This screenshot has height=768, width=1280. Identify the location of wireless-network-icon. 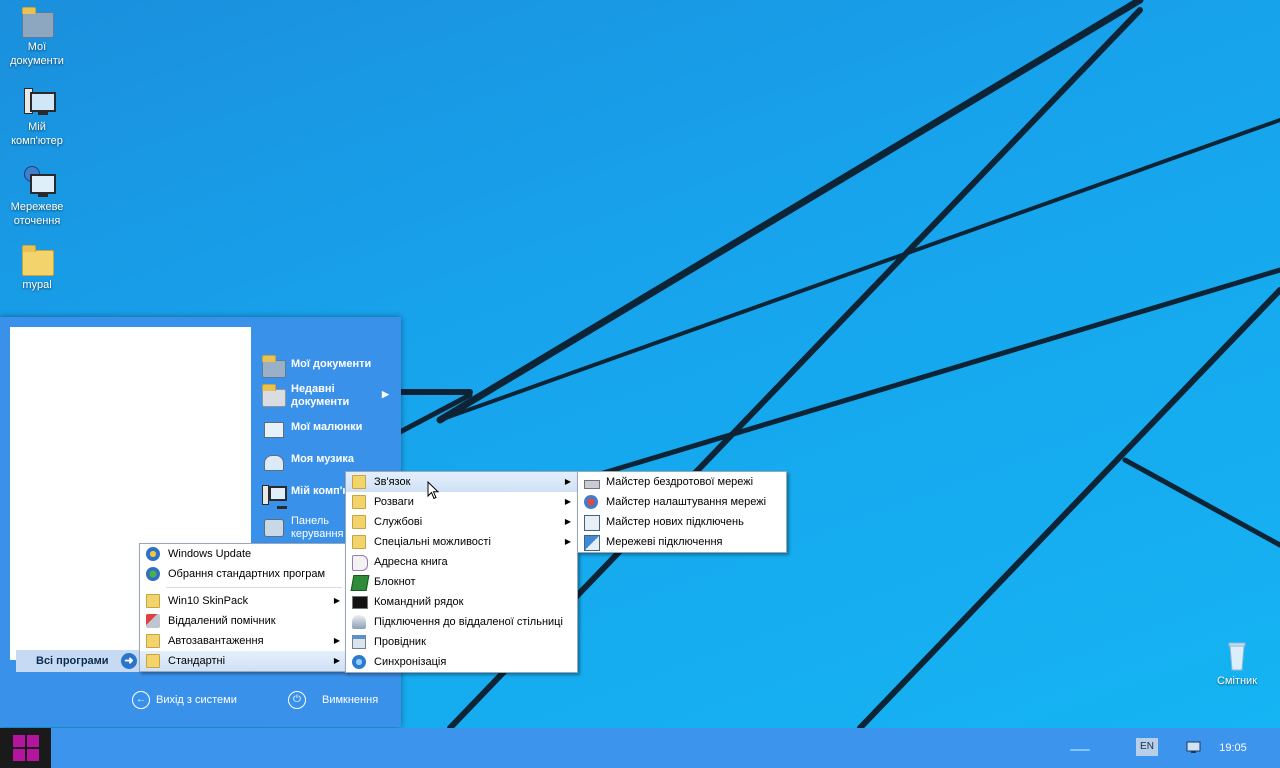
(592, 484).